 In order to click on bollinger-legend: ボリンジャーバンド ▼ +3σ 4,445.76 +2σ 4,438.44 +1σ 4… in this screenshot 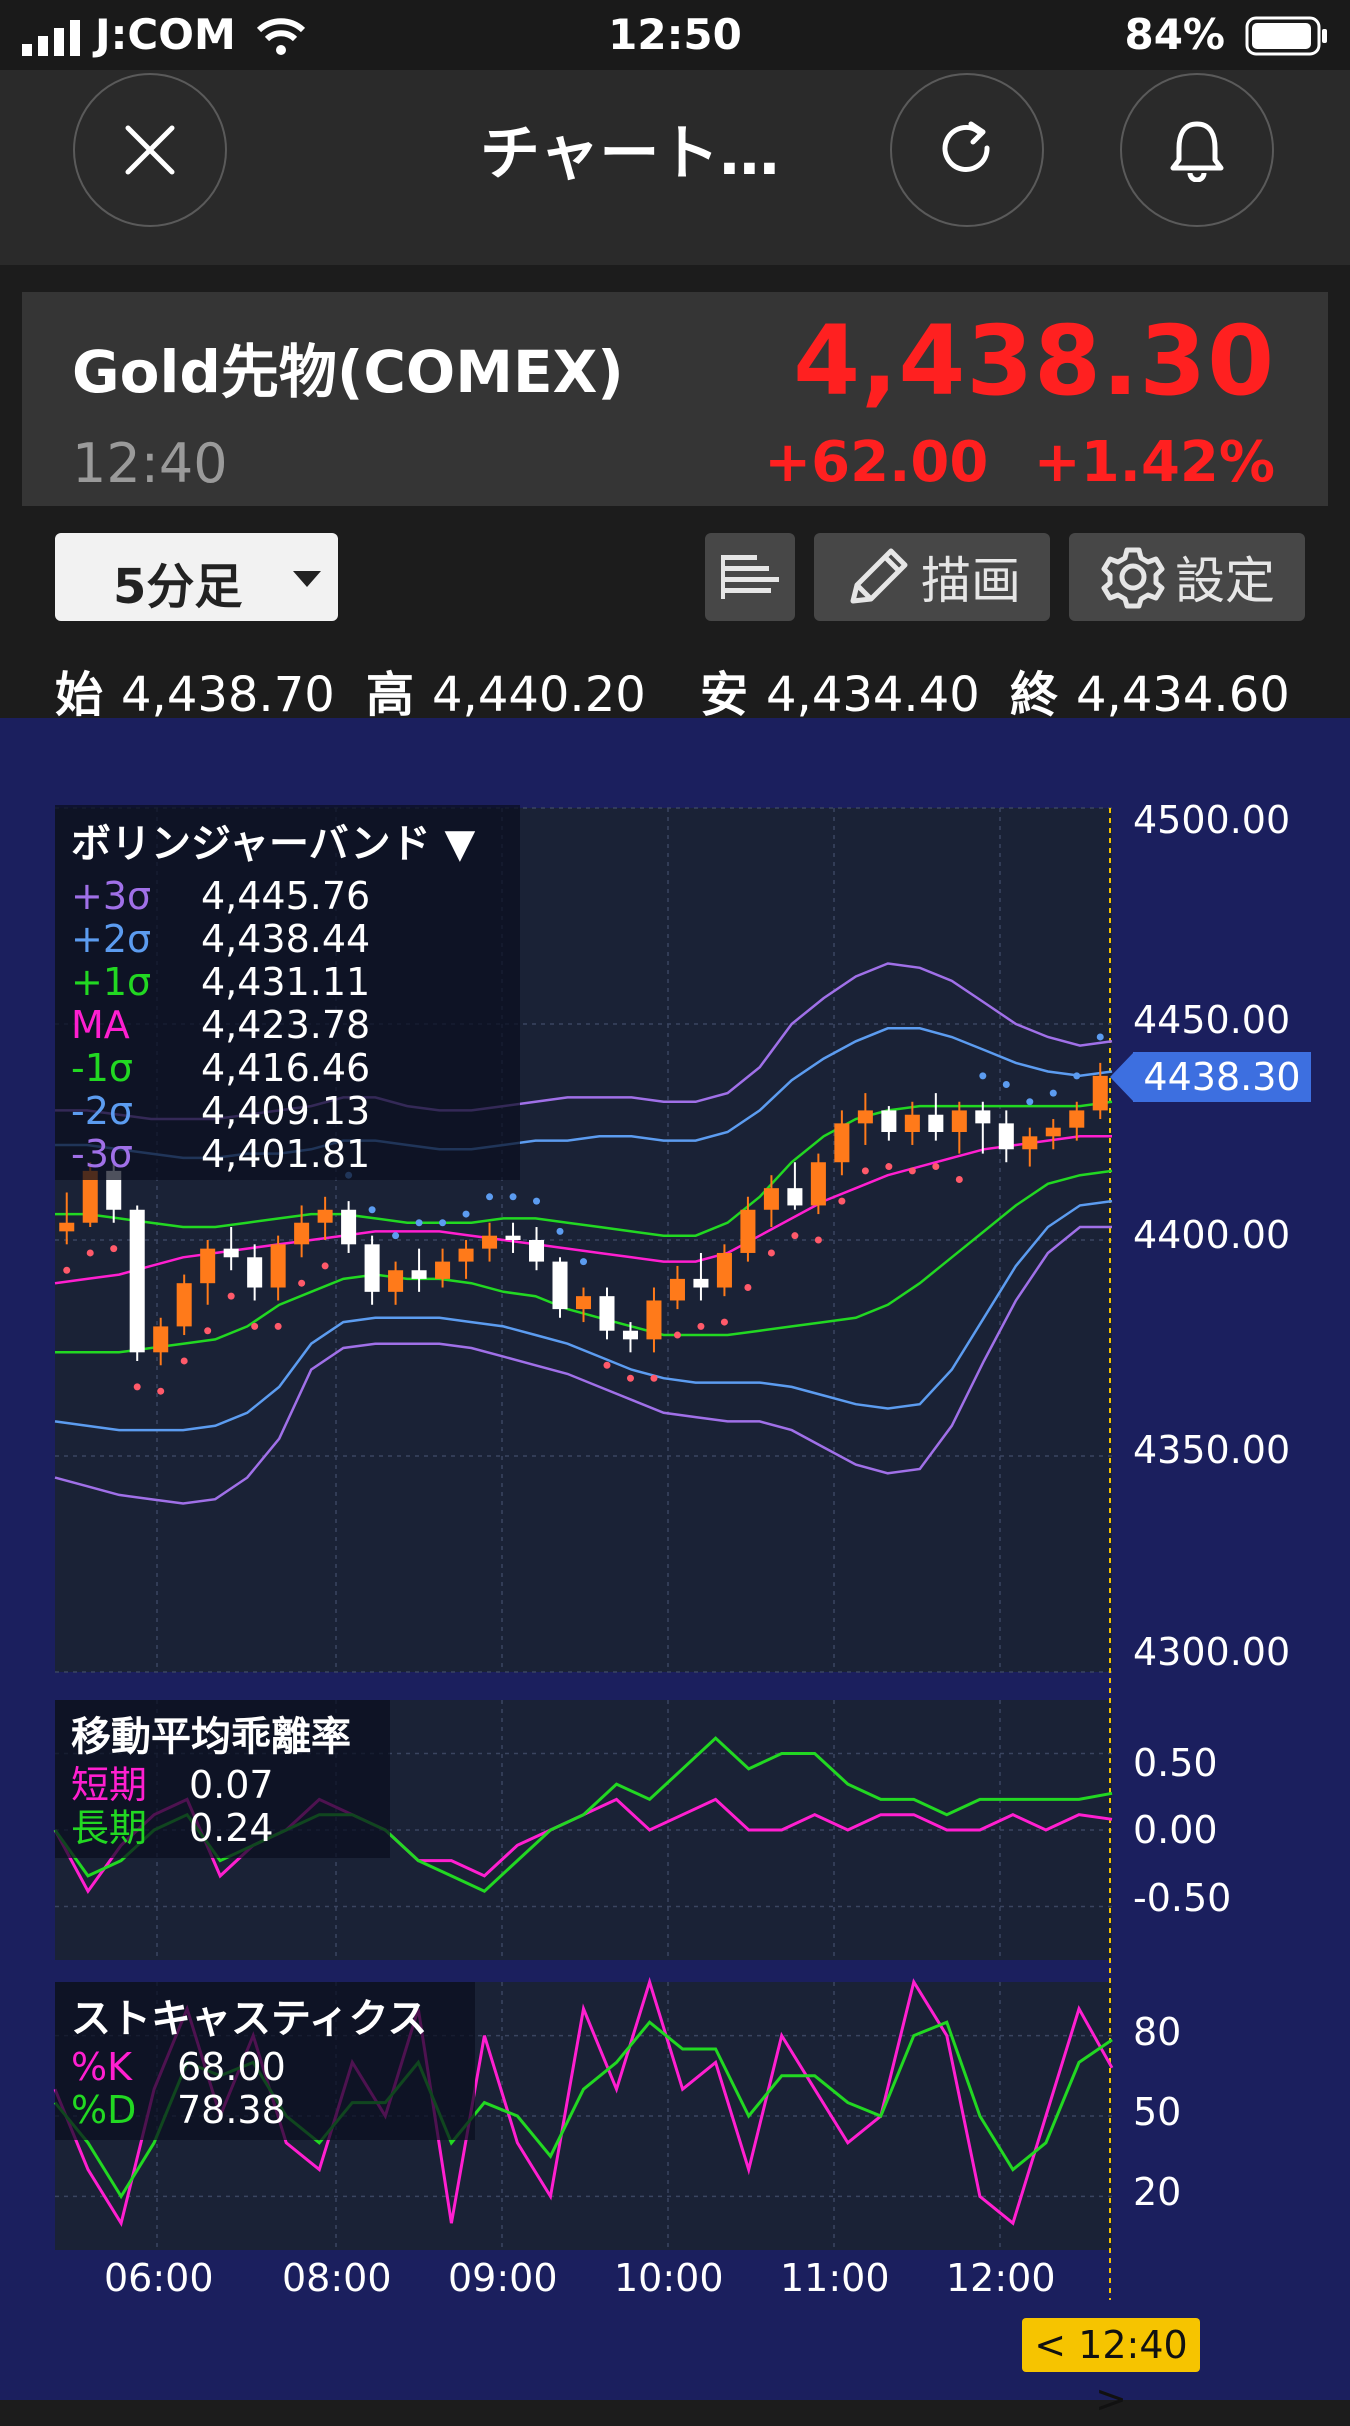, I will do `click(287, 992)`.